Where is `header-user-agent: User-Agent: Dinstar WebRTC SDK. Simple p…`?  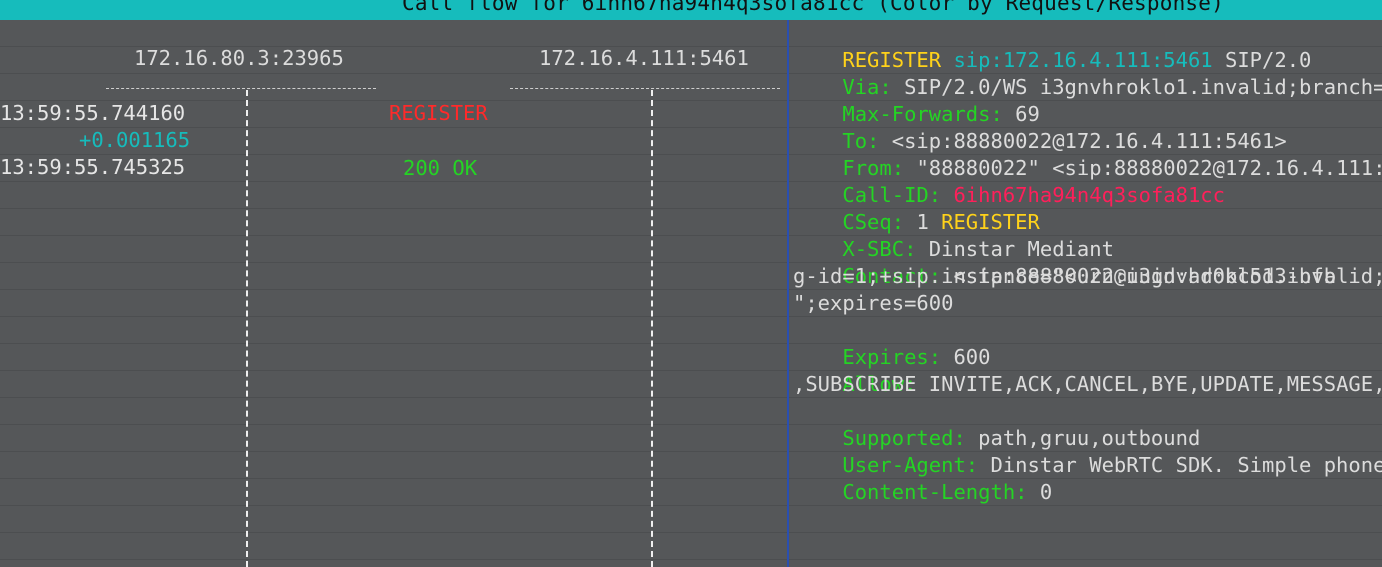
header-user-agent: User-Agent: Dinstar WebRTC SDK. Simple p… is located at coordinates (1087, 451).